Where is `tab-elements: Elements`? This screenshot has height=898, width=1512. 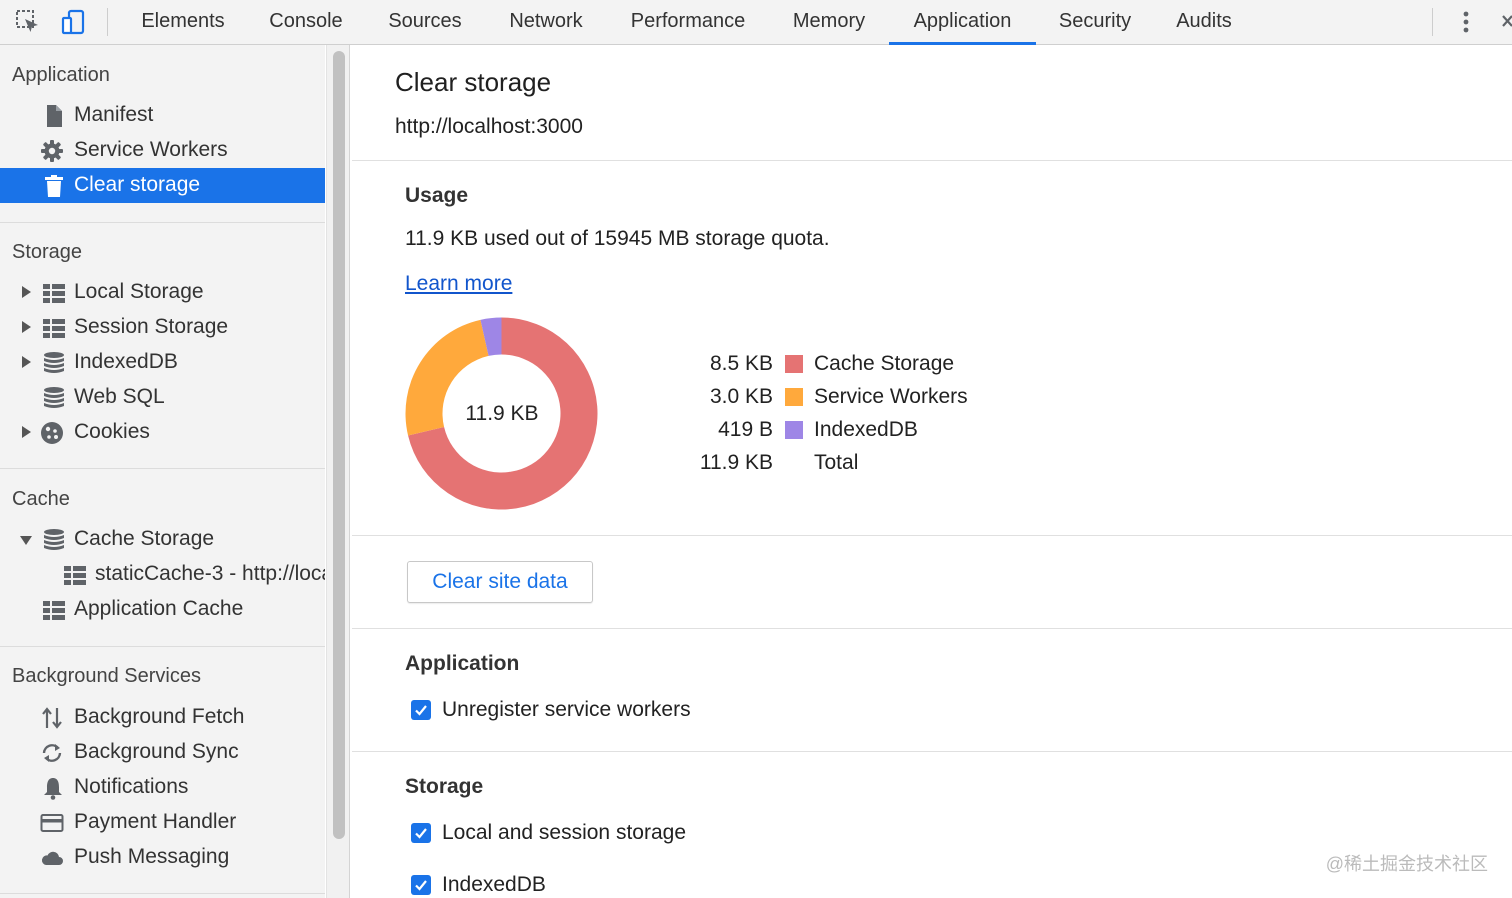
tab-elements: Elements is located at coordinates (183, 22).